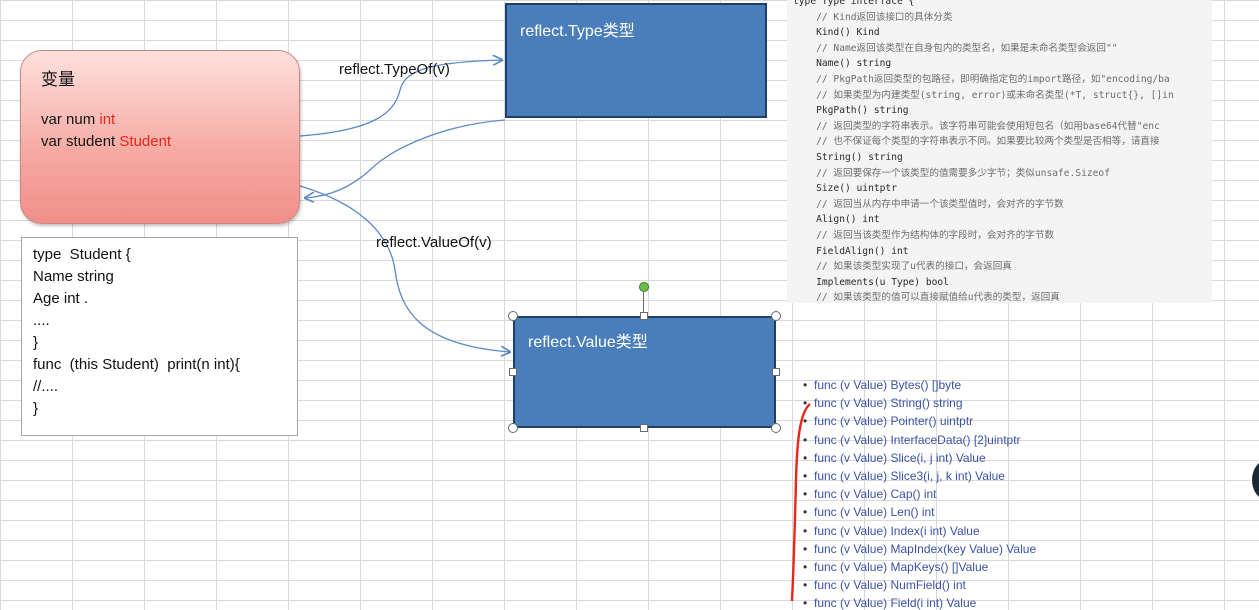  I want to click on typeof-label: reflect.TypeOf(v), so click(394, 69).